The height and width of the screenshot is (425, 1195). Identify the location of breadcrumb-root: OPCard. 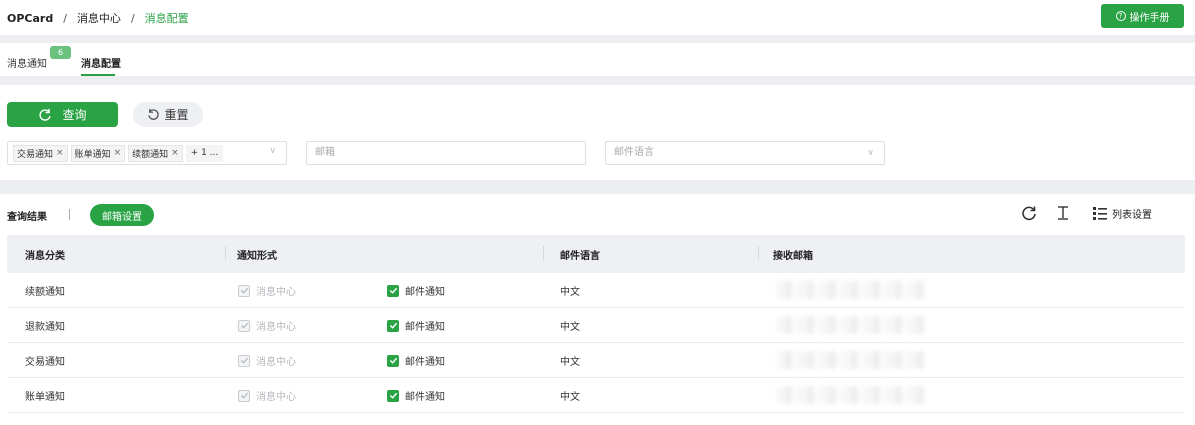
(30, 18).